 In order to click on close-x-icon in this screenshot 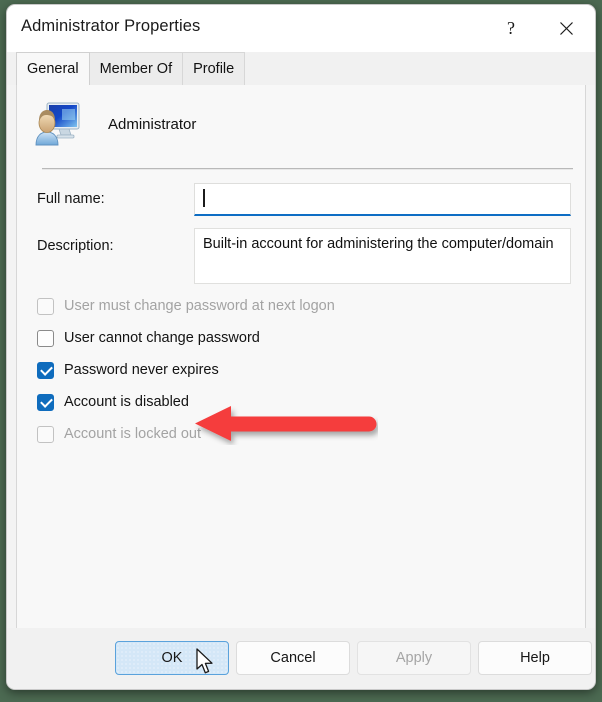, I will do `click(566, 28)`.